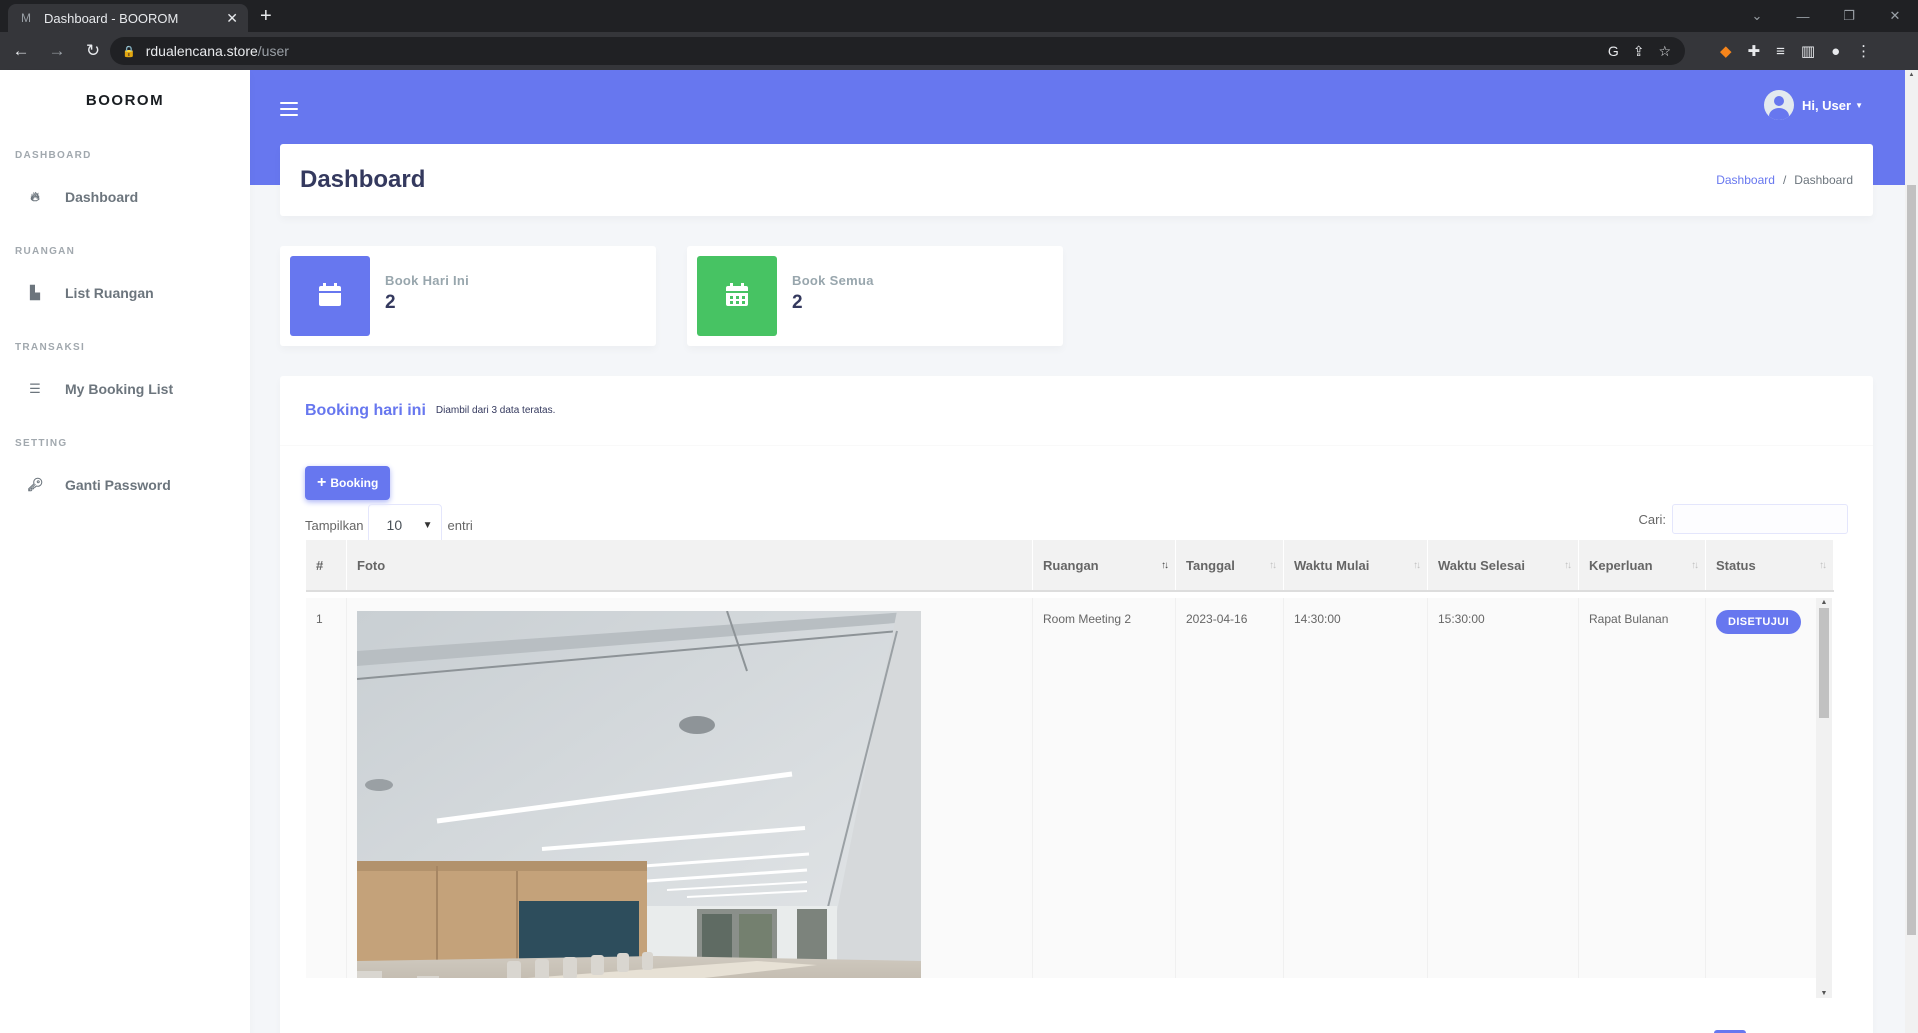 This screenshot has height=1033, width=1918. I want to click on column-label: #, so click(320, 565).